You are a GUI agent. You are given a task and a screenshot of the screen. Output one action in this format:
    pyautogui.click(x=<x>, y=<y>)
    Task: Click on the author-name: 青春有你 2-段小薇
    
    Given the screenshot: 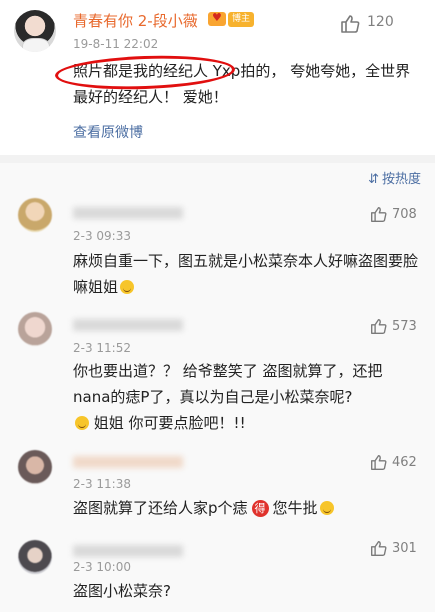 What is the action you would take?
    pyautogui.click(x=135, y=20)
    